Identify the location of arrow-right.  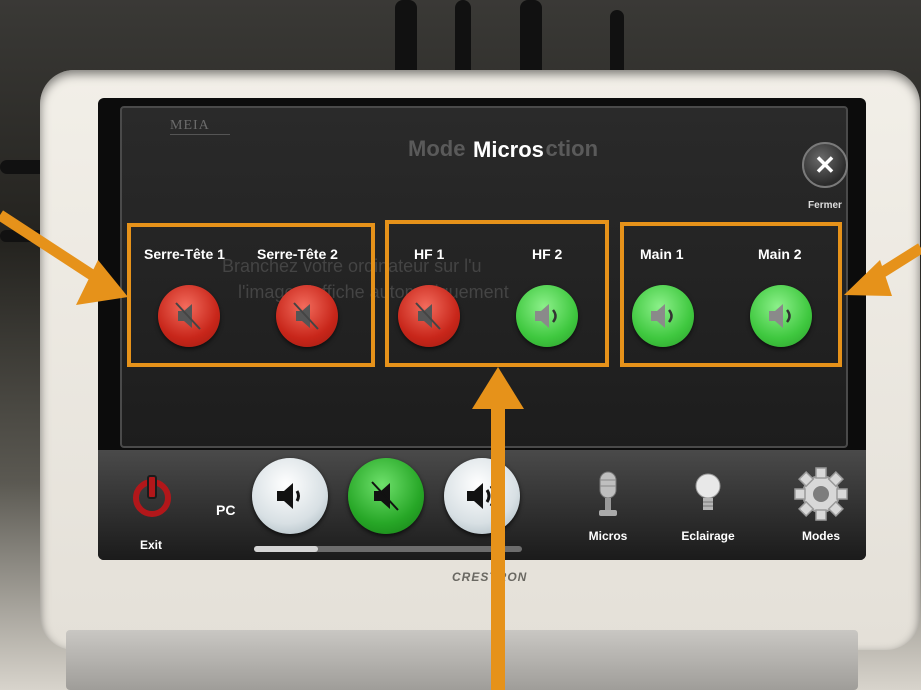
(882, 269).